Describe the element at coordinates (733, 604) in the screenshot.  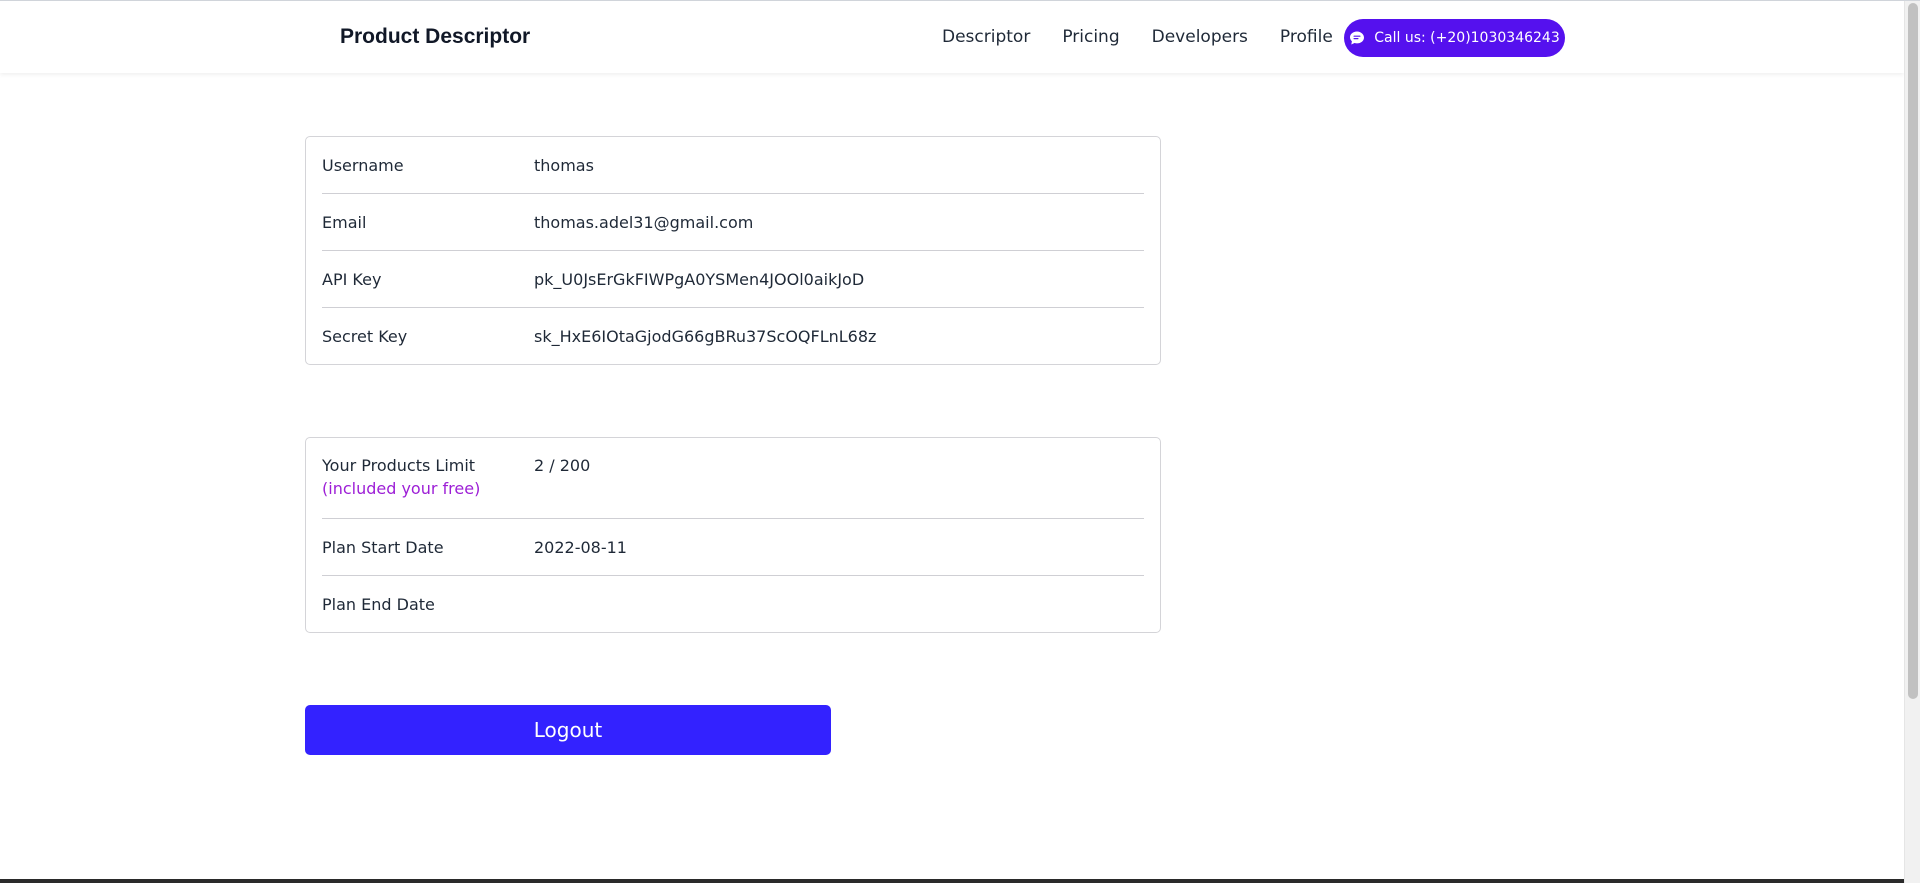
I see `table-row: Plan End Date` at that location.